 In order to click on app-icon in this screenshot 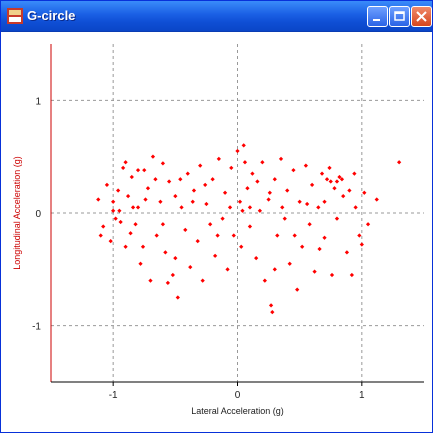, I will do `click(15, 16)`.